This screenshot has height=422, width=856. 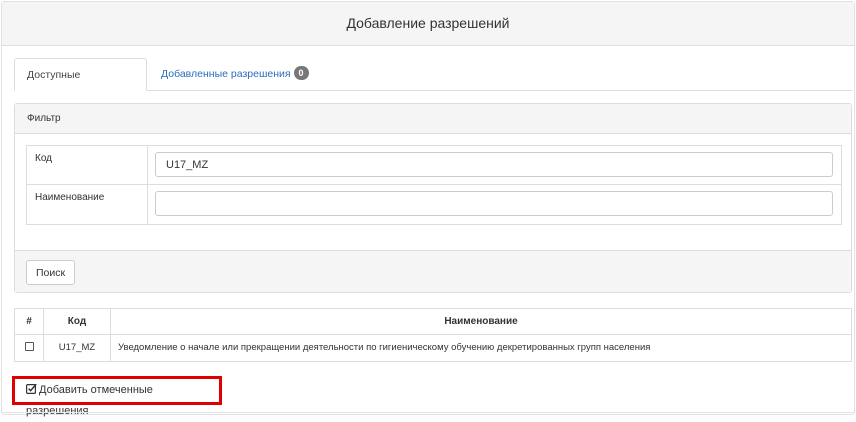 I want to click on code-label: Код, so click(x=87, y=165).